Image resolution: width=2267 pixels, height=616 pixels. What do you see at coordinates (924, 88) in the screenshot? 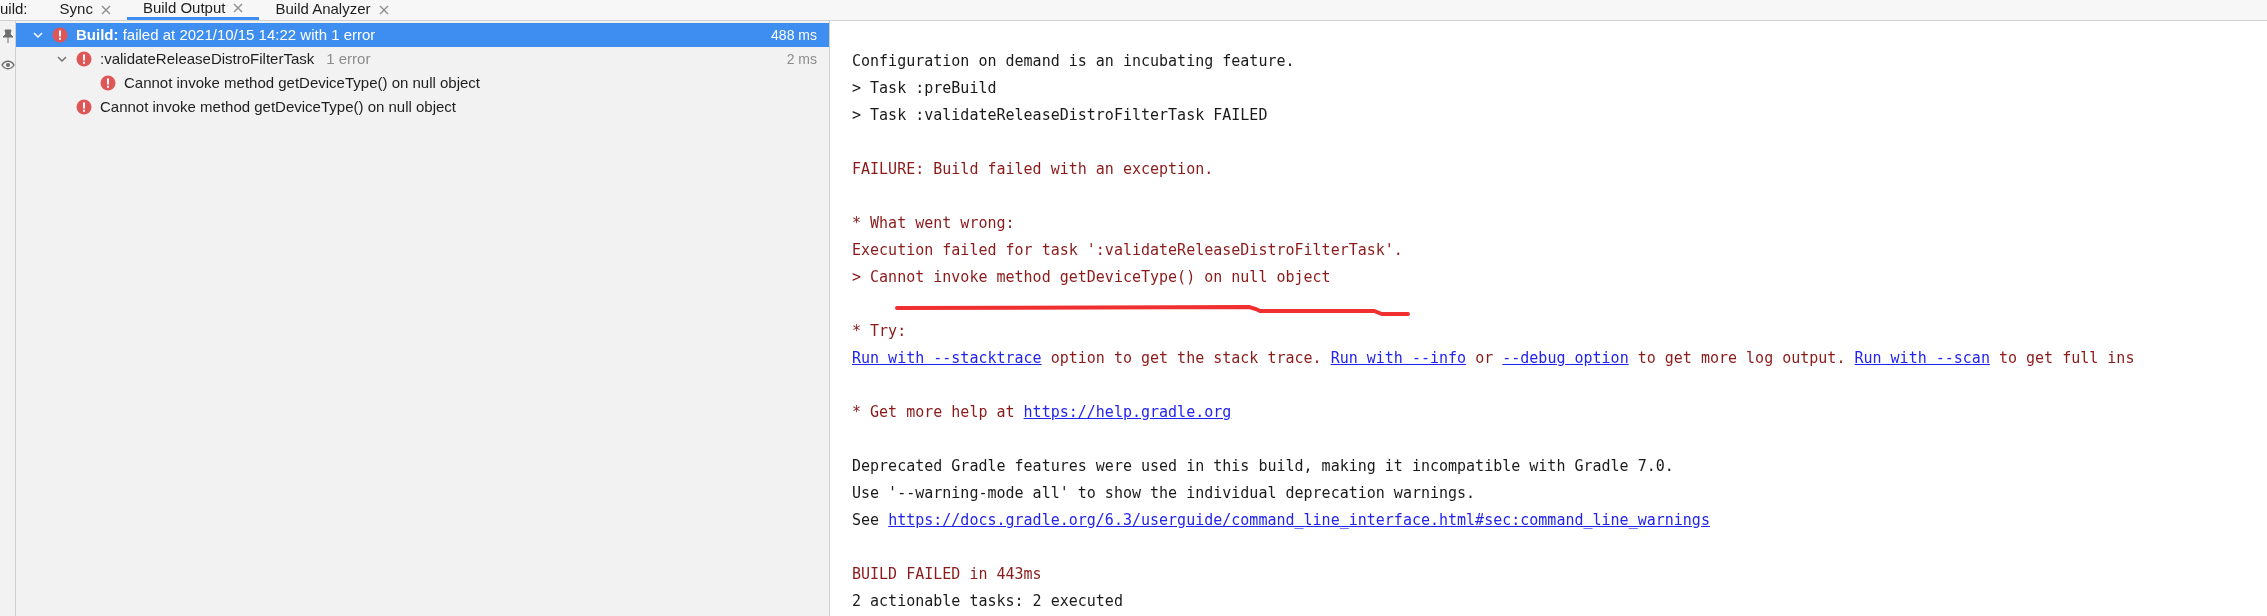
I see `console-text: > Task :preBuild` at bounding box center [924, 88].